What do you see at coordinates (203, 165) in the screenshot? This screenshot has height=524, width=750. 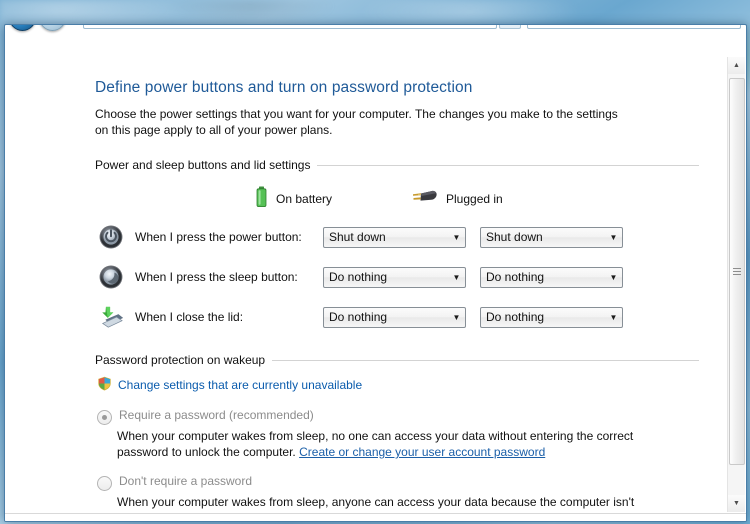 I see `group-heading-label: Power and sleep buttons and lid settings` at bounding box center [203, 165].